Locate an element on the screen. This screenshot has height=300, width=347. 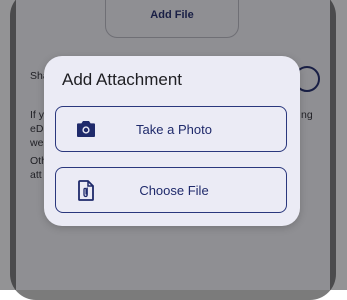
take-photo-button: Take a Photo is located at coordinates (171, 129).